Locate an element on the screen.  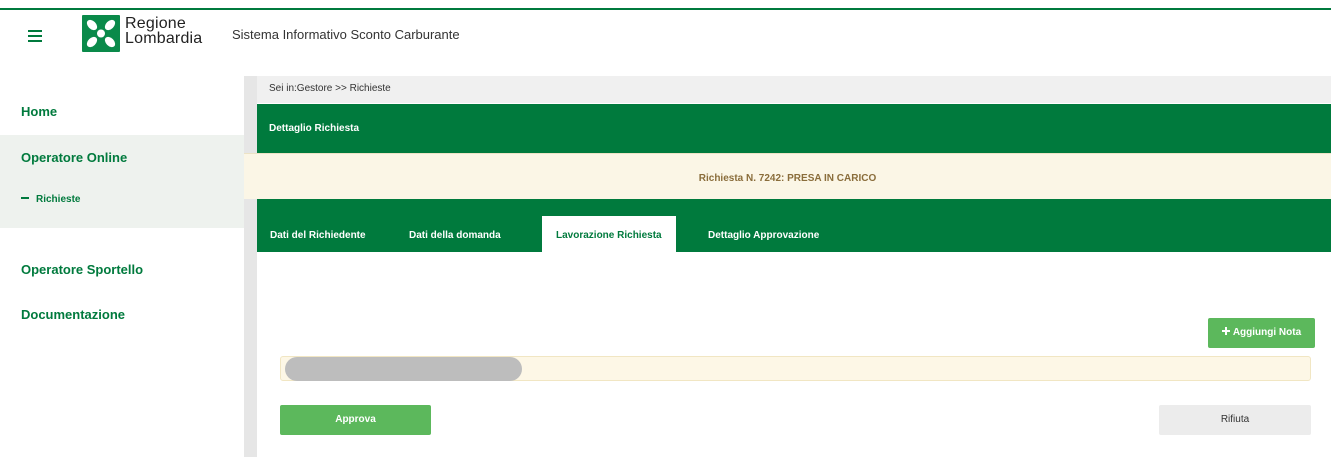
panel-title: Dettaglio Richiesta is located at coordinates (794, 128).